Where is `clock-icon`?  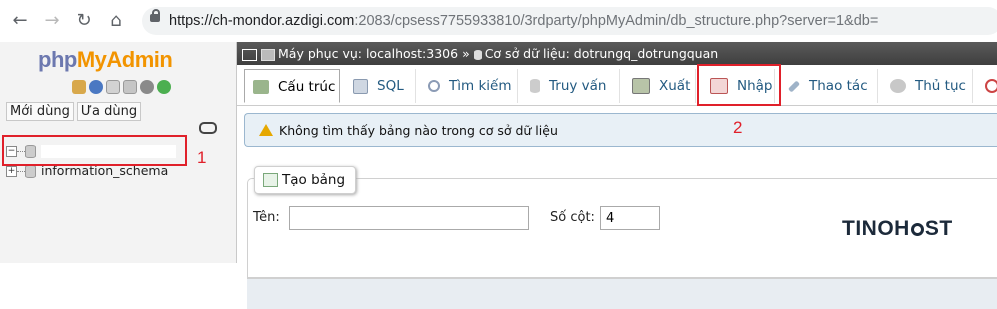
clock-icon is located at coordinates (991, 86).